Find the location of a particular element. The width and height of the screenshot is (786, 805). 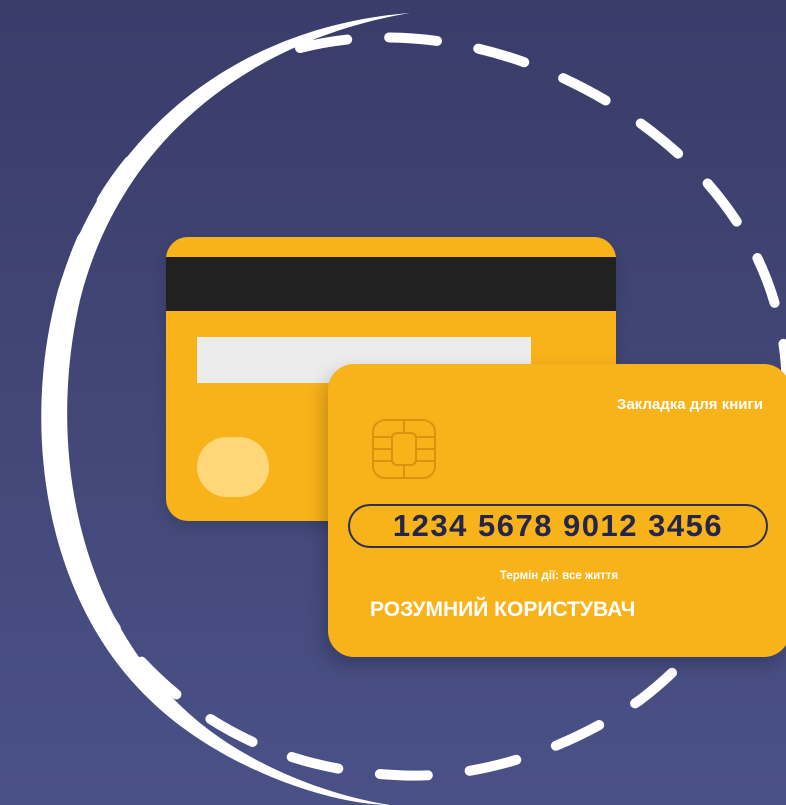

card-number: 1234 5678 9012 3456 is located at coordinates (558, 525).